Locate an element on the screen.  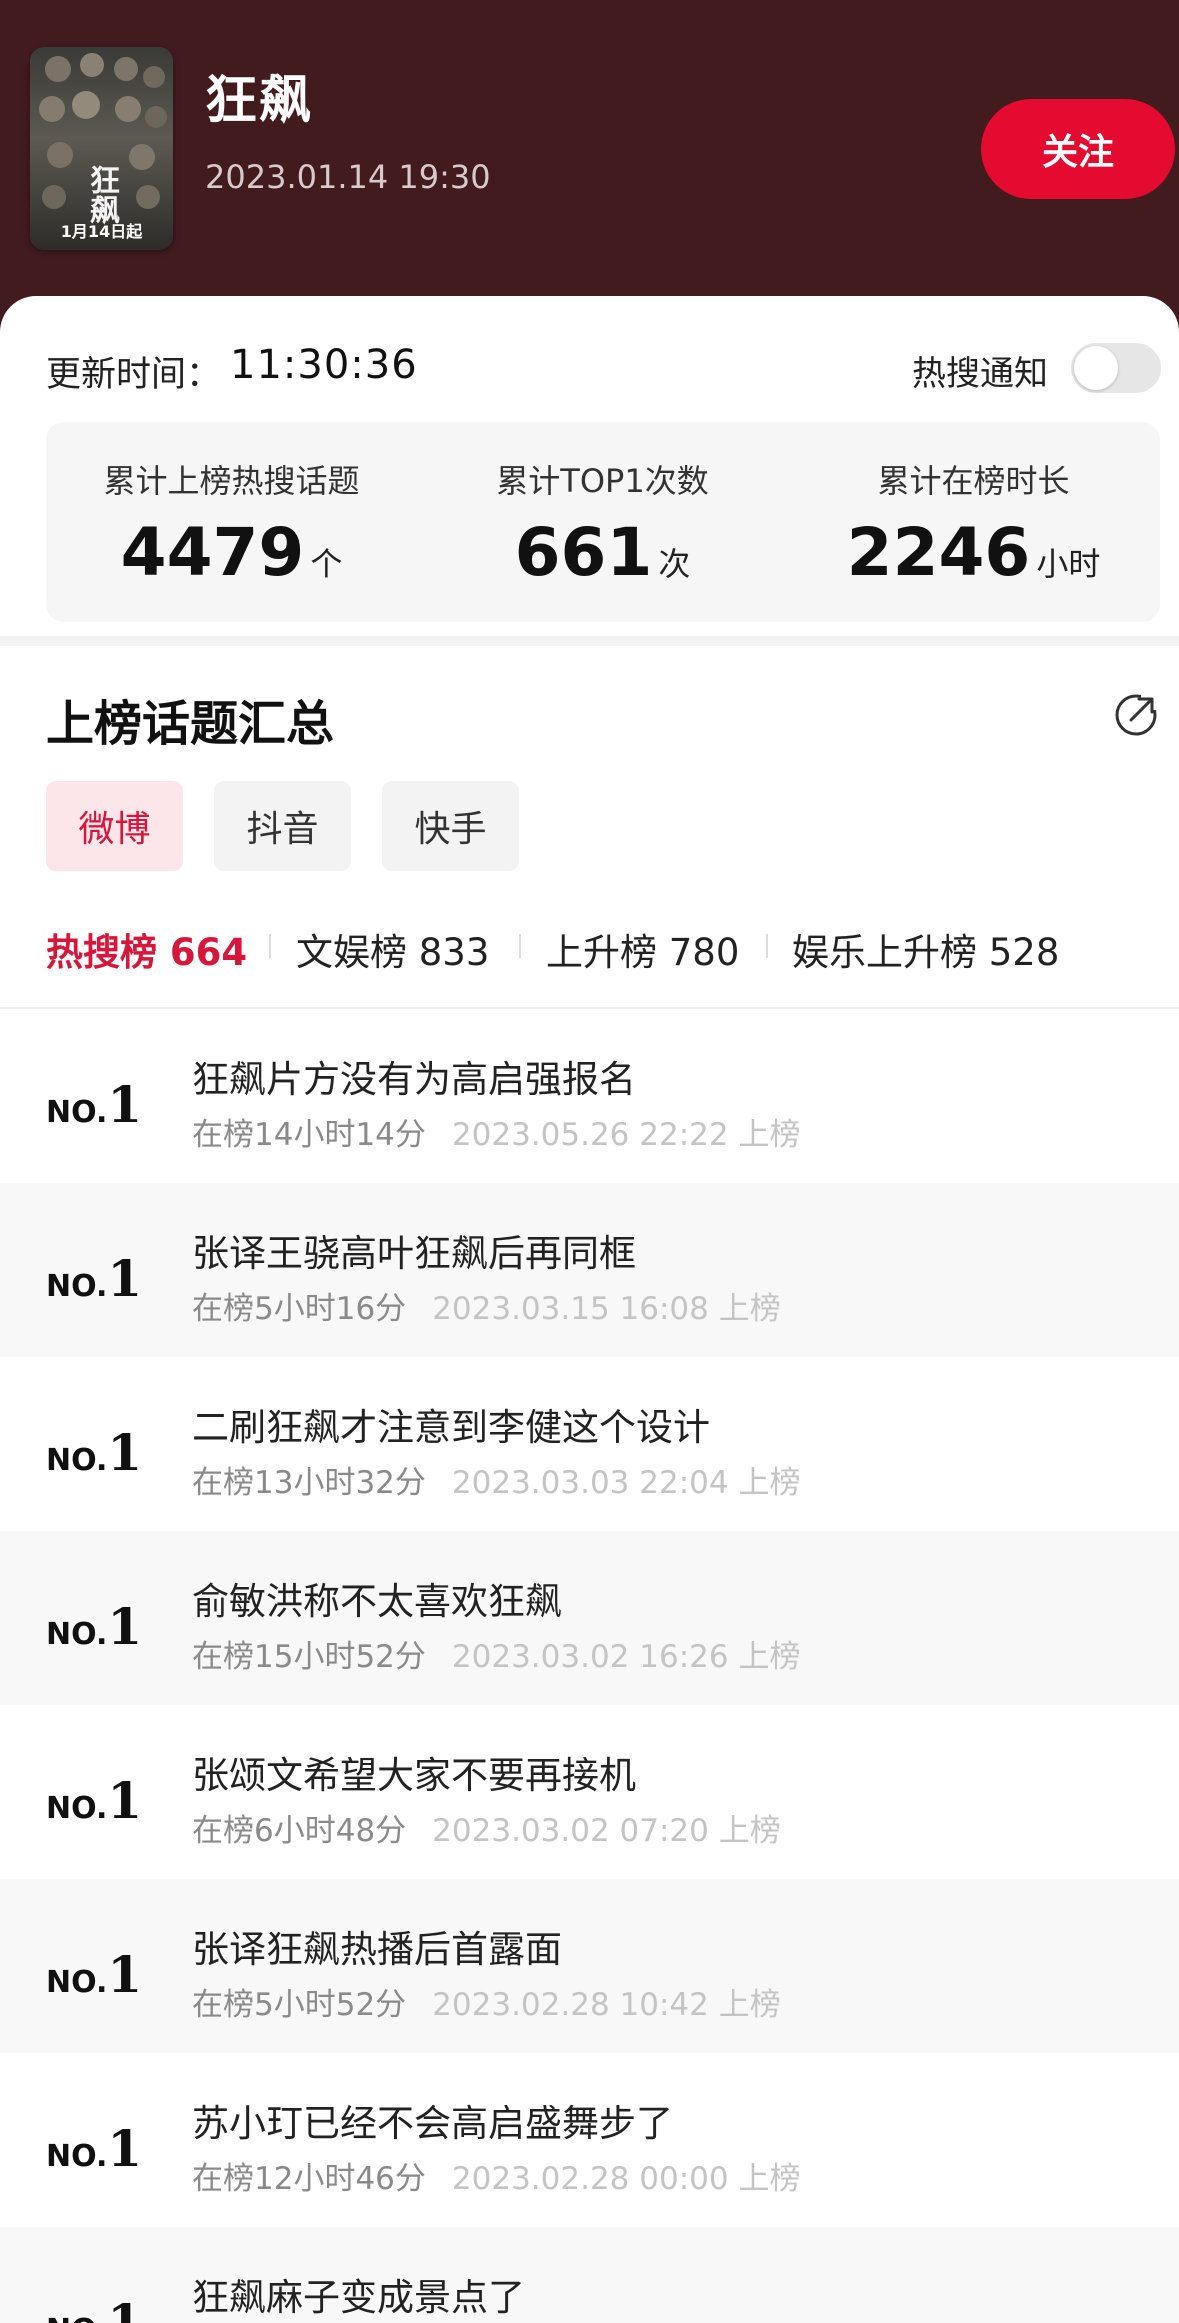
topic-meta: 在榜6小时48分 2023.03.02 07:20 上榜 is located at coordinates (486, 1827).